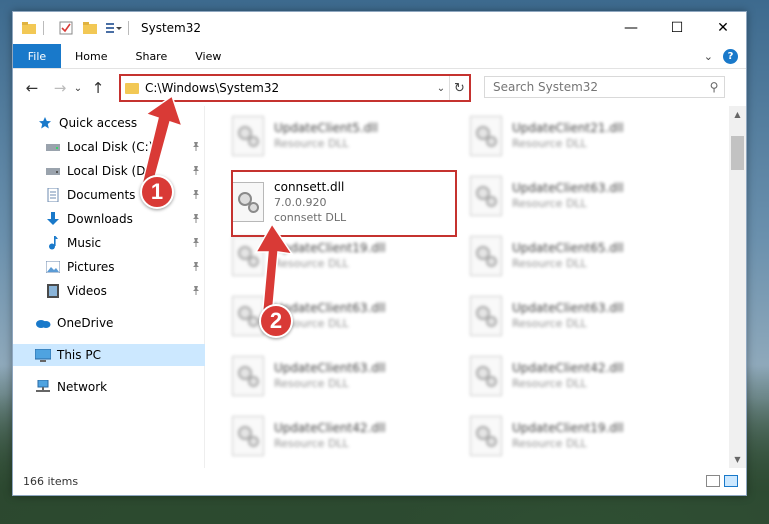 The height and width of the screenshot is (524, 769). I want to click on title-bar: System32 — ☐ ✕, so click(379, 28).